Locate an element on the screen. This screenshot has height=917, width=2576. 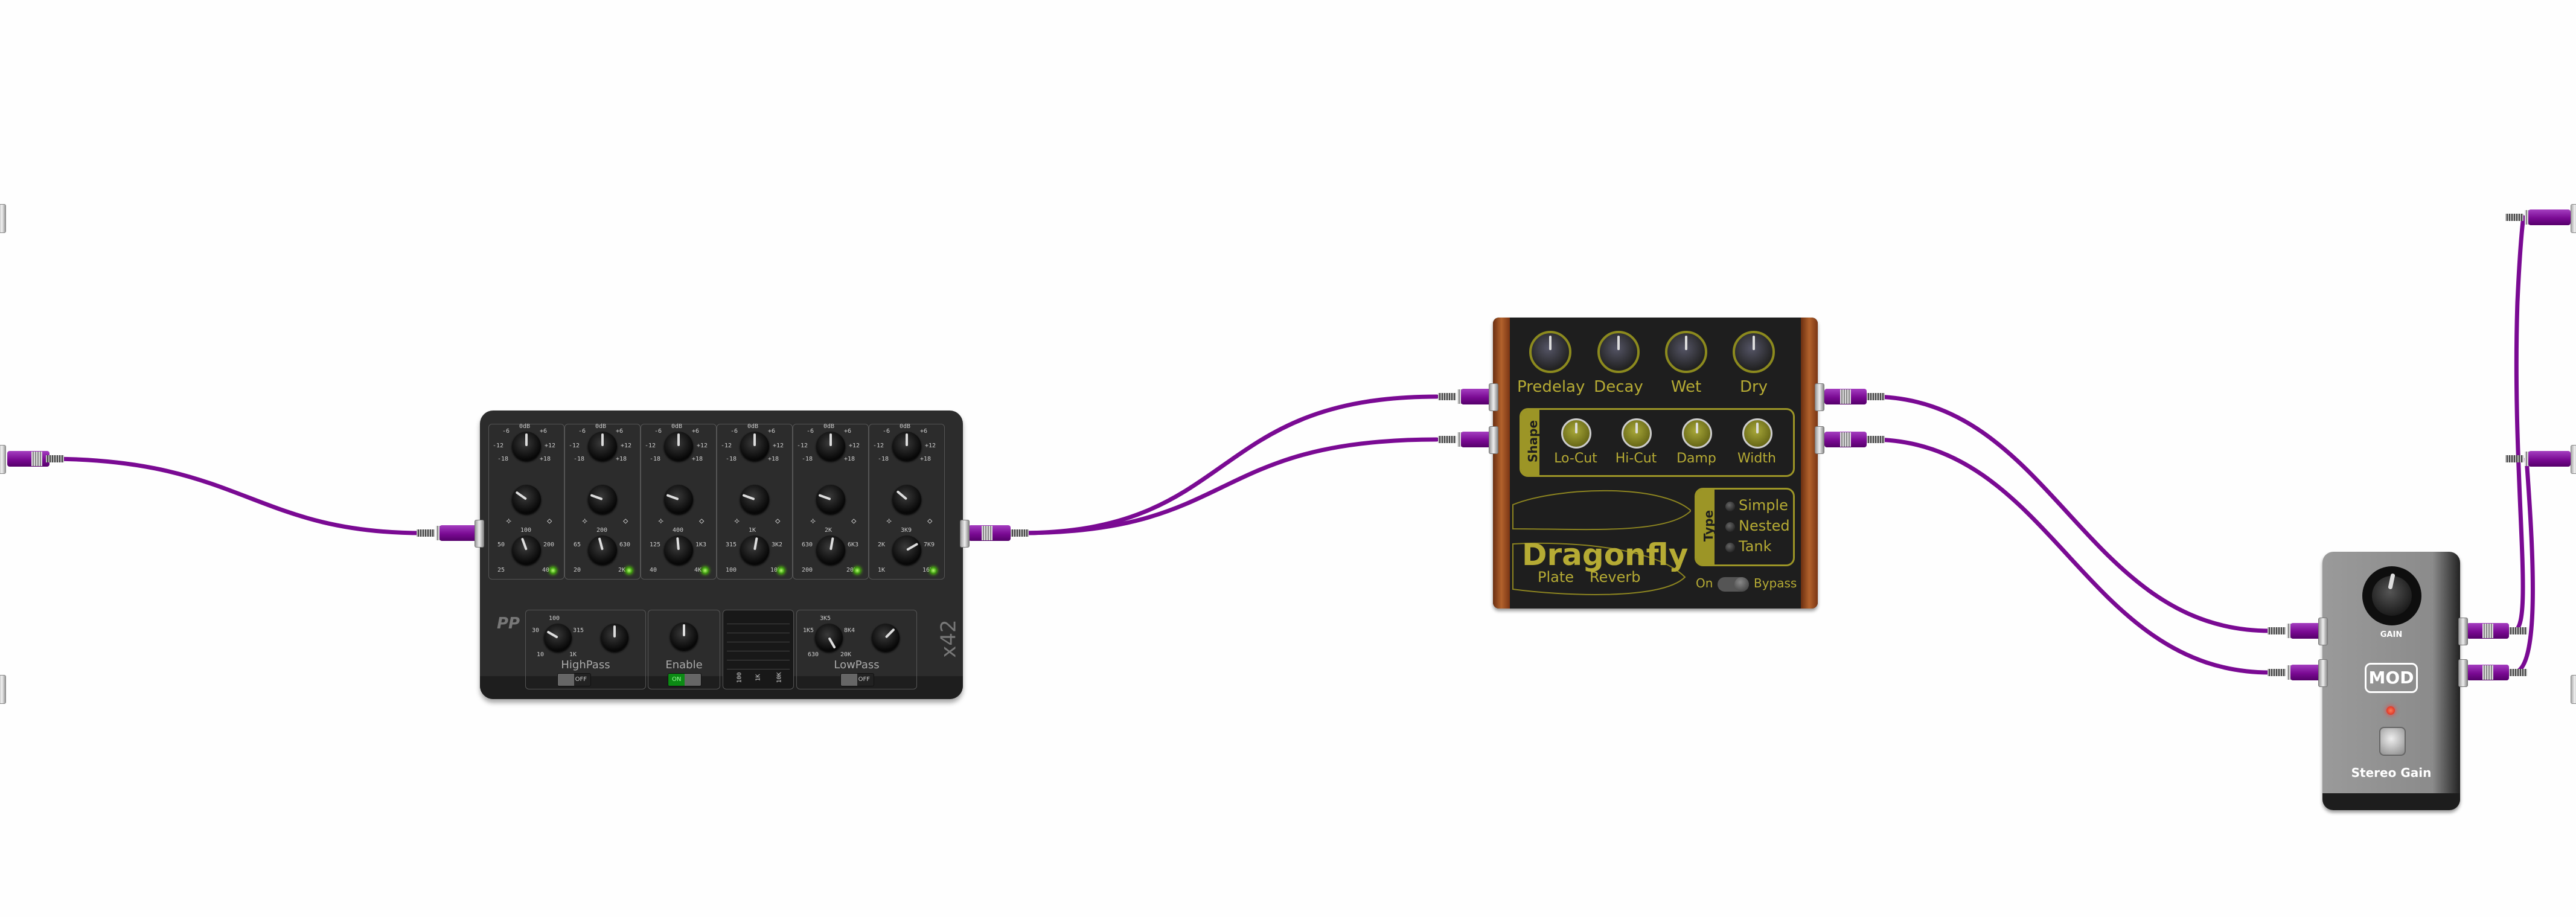
enable-toggle: ON is located at coordinates (685, 679).